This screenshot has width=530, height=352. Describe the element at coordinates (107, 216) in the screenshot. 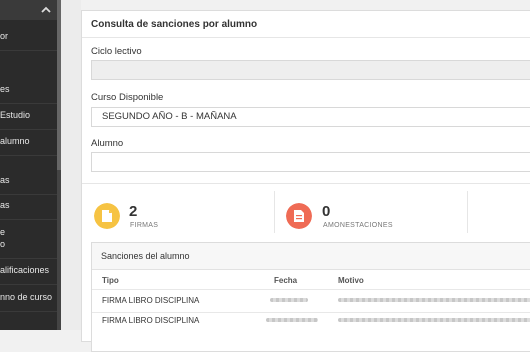

I see `signature-icon` at that location.